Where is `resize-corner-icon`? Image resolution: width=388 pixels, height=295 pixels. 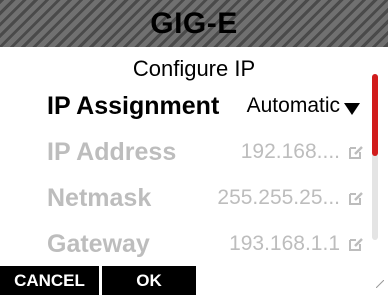
resize-corner-icon is located at coordinates (380, 284).